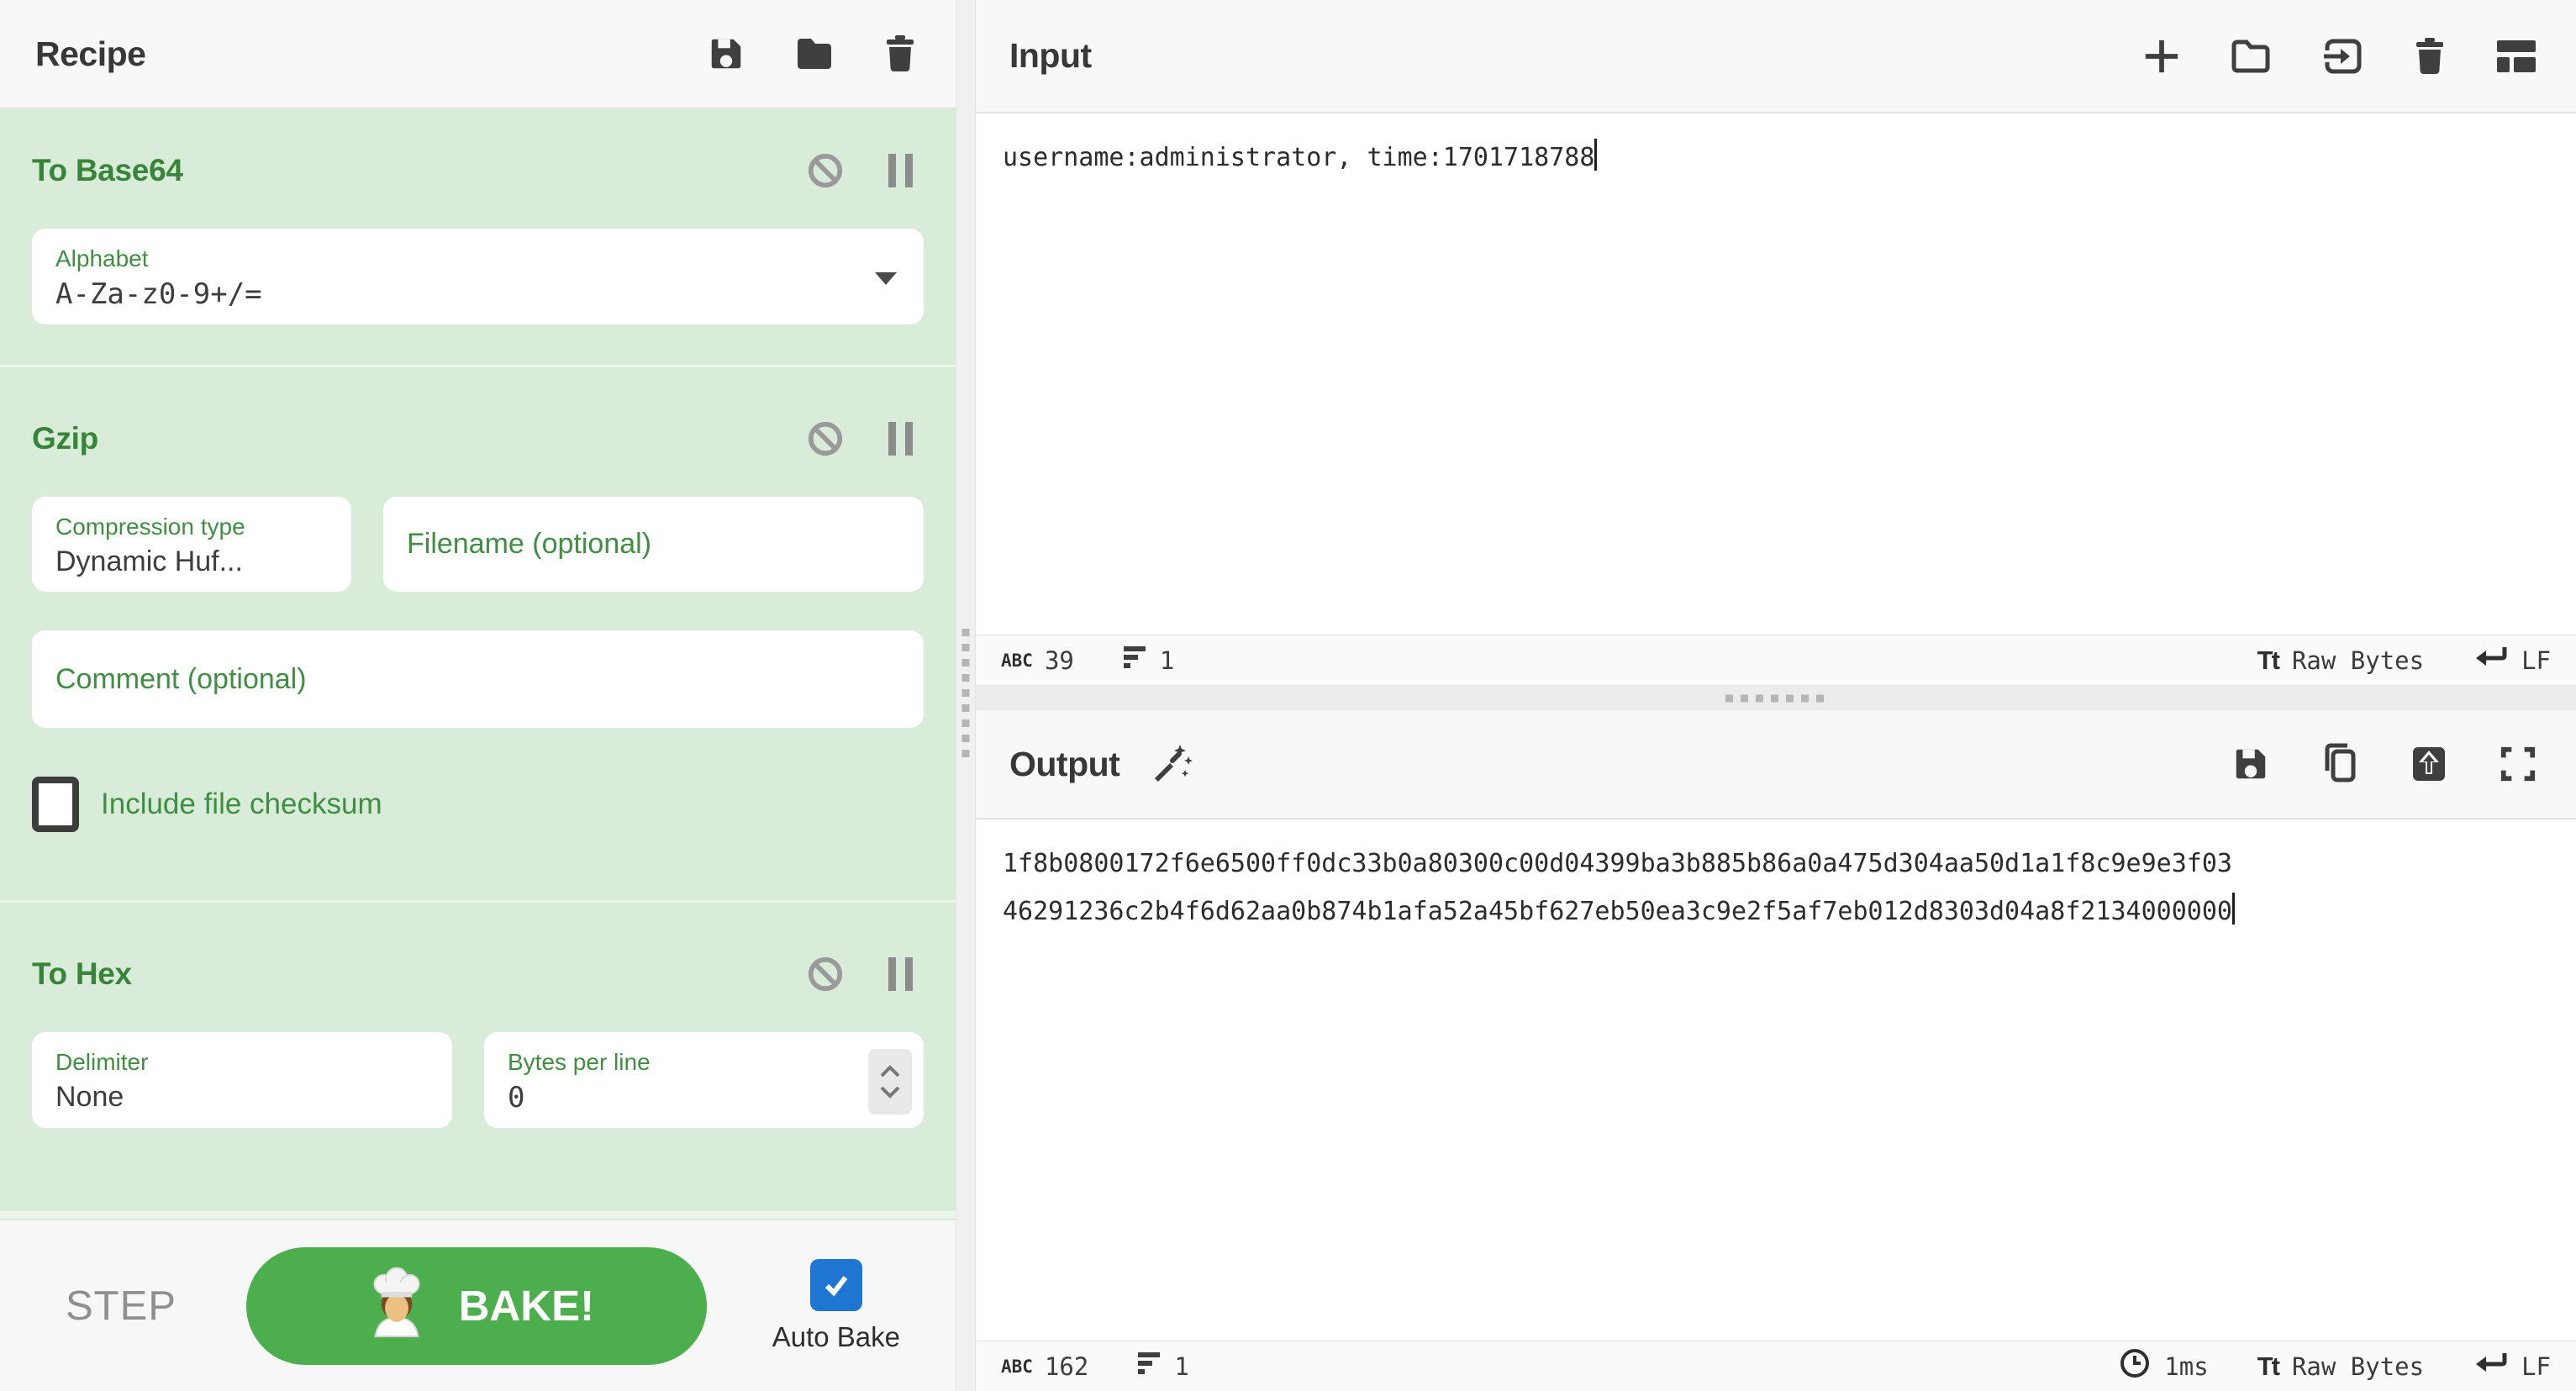  I want to click on pane-splitter-horizontal, so click(1776, 697).